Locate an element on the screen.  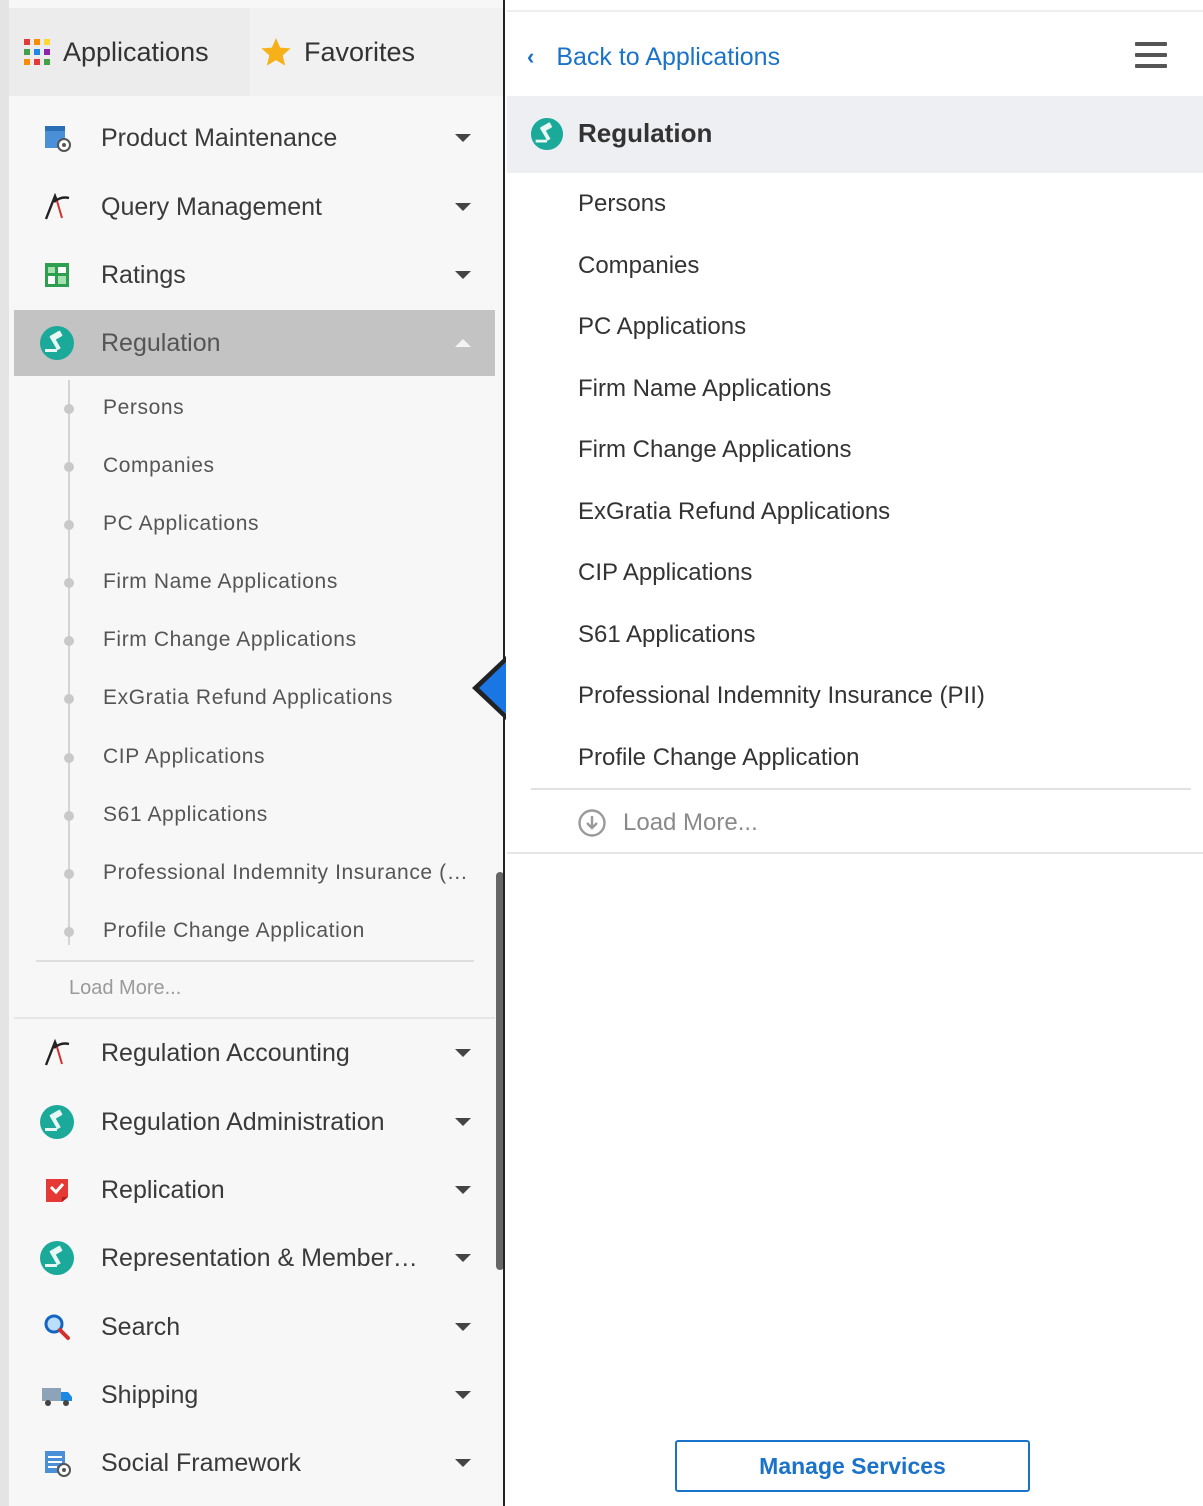
sidebar-item-label: Product Maintenance is located at coordinates (219, 137).